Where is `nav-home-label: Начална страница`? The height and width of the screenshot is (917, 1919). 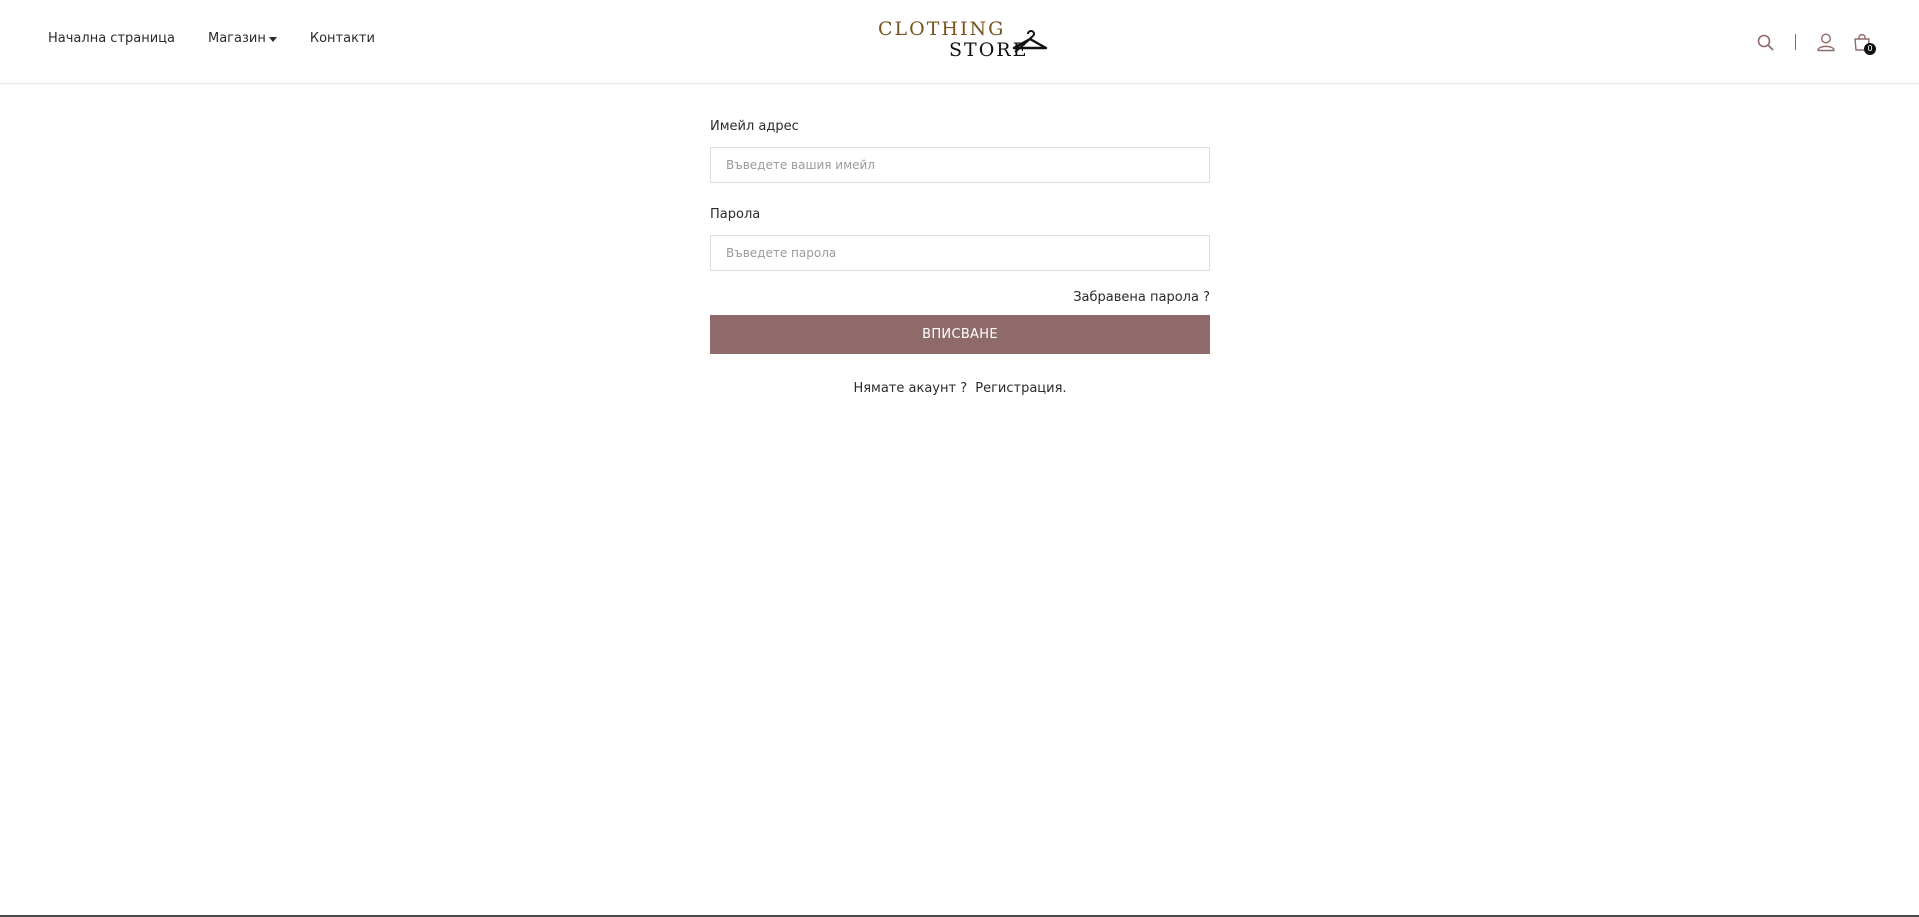
nav-home-label: Начална страница is located at coordinates (111, 38).